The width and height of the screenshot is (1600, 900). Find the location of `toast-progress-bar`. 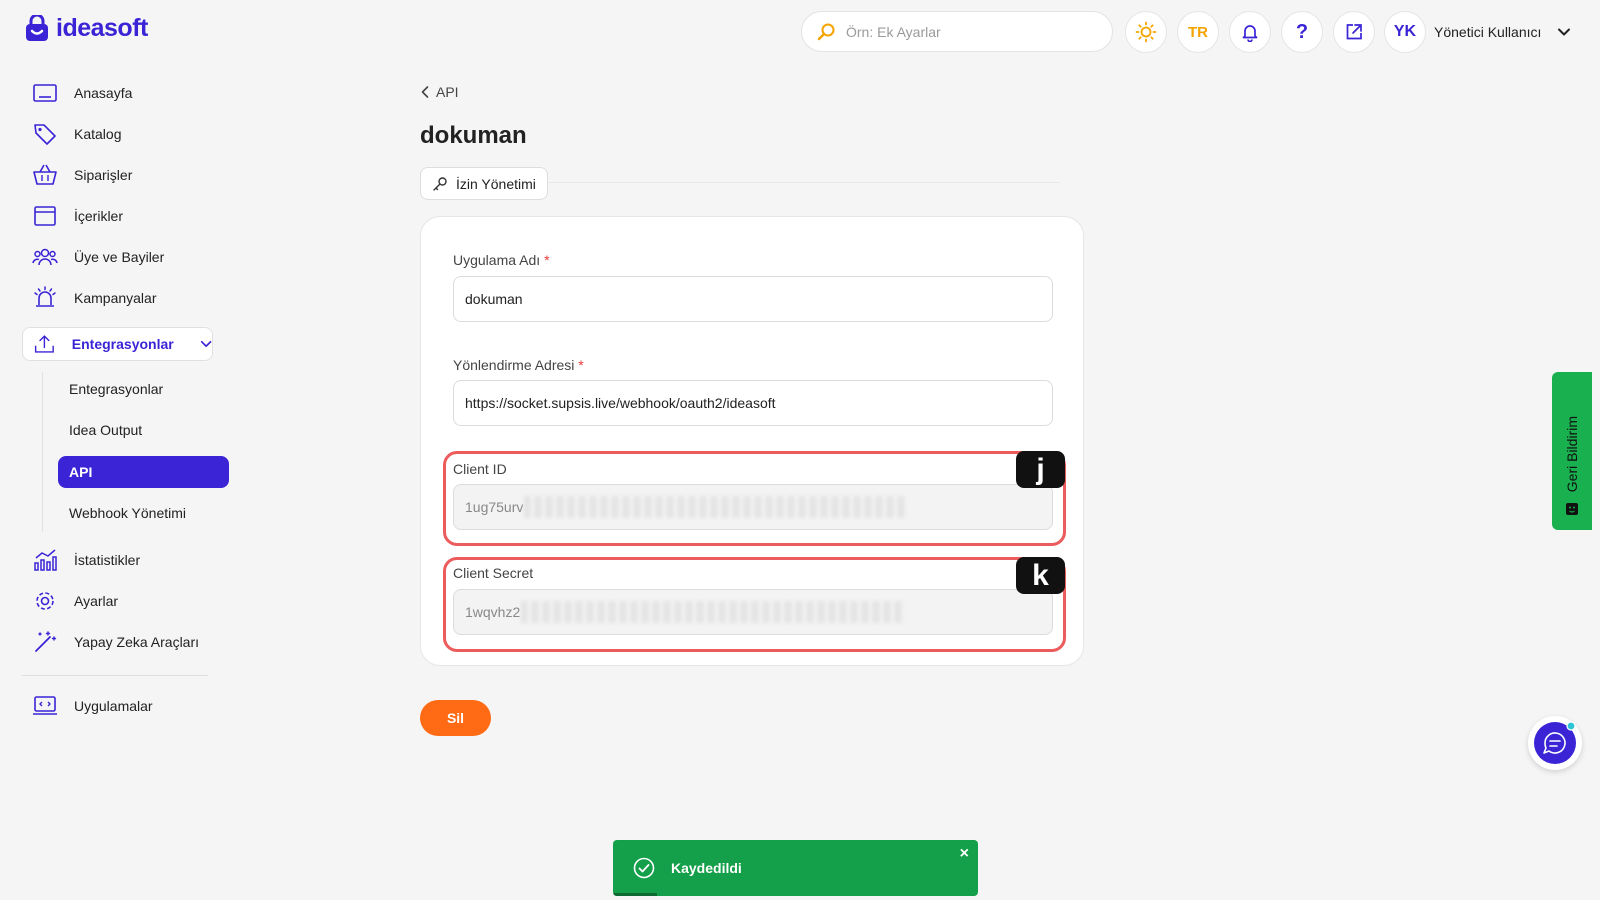

toast-progress-bar is located at coordinates (635, 894).